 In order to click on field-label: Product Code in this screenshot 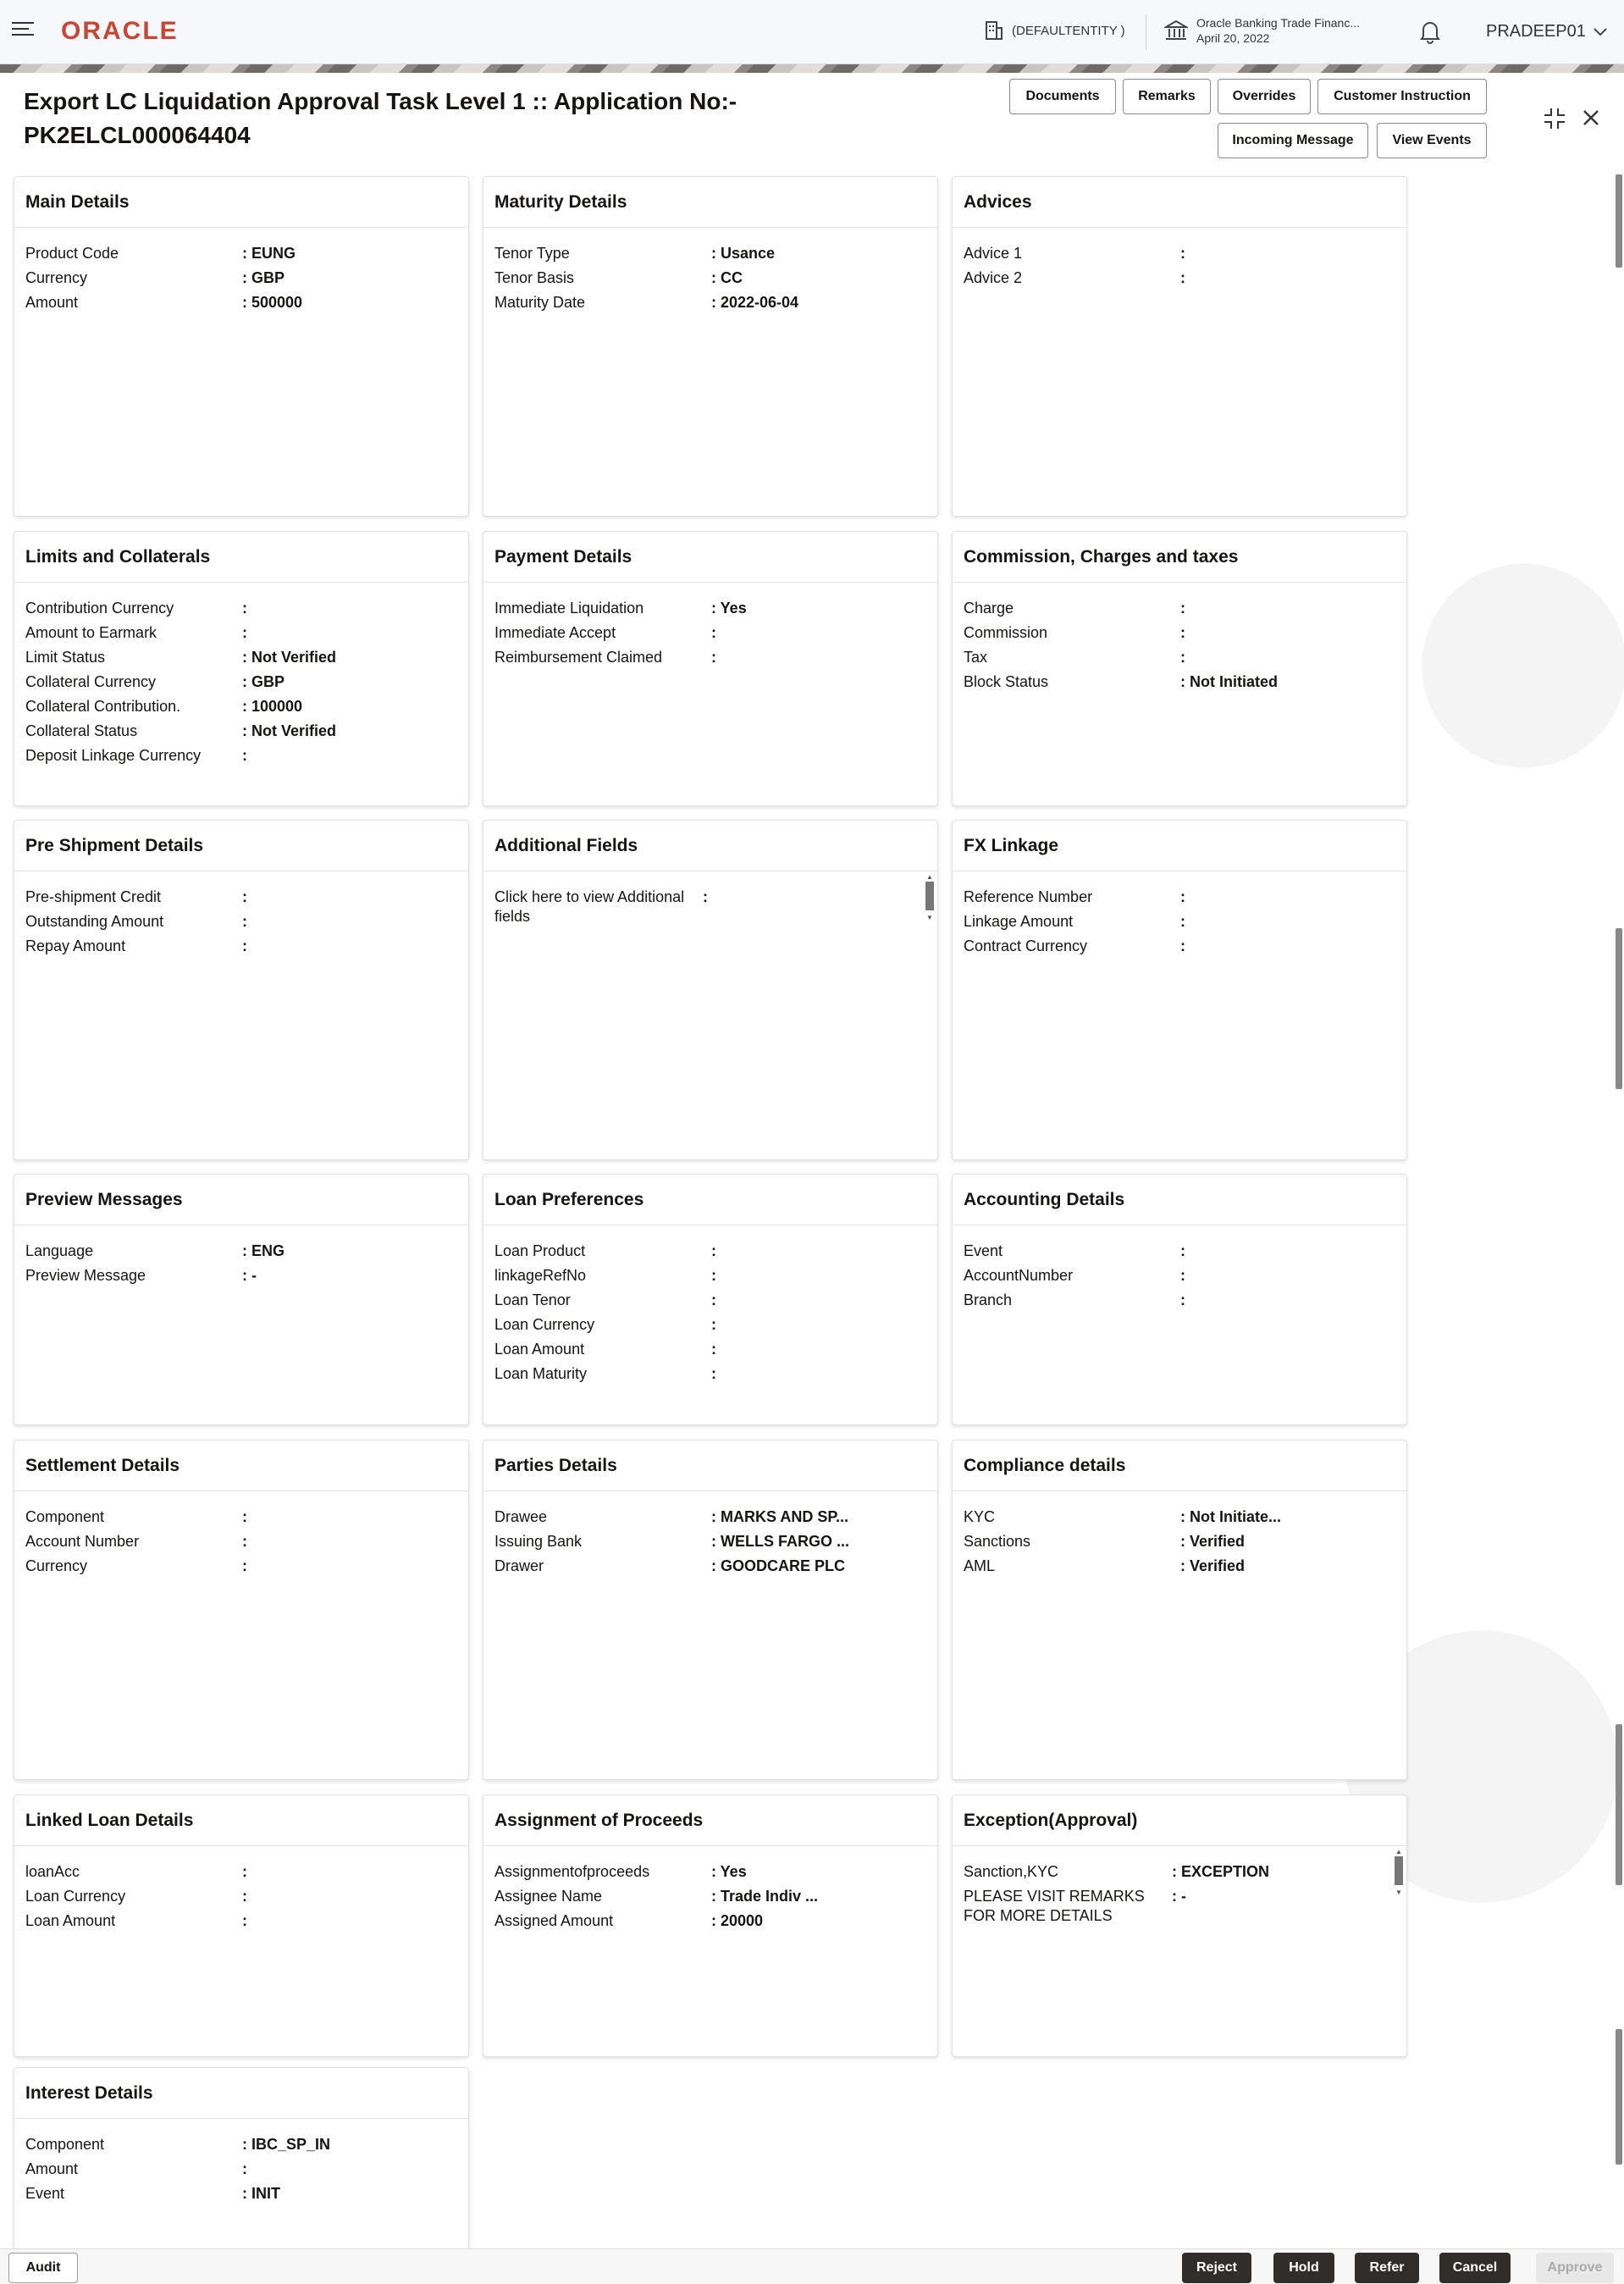, I will do `click(72, 253)`.